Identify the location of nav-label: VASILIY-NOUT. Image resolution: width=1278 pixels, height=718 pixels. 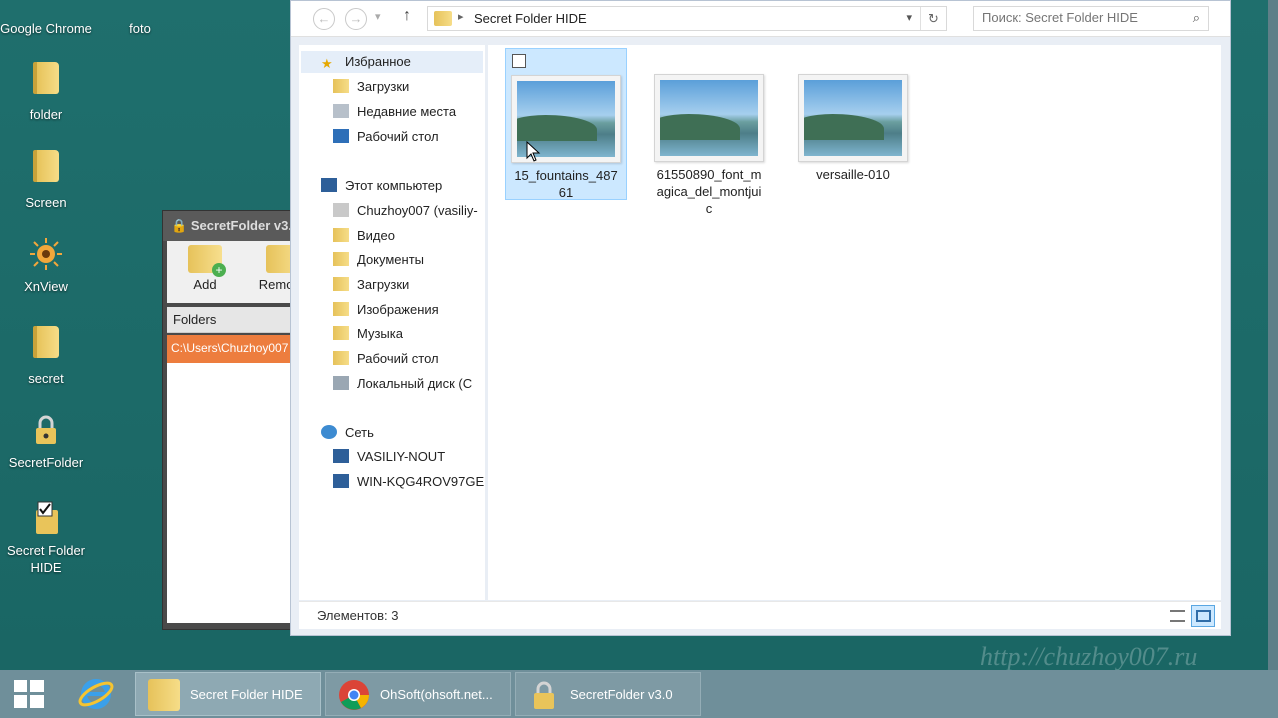
(401, 456).